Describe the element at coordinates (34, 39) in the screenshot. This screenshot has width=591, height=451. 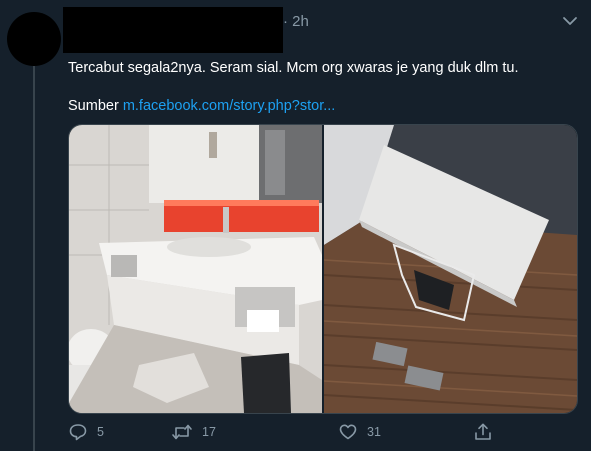
I see `avatar` at that location.